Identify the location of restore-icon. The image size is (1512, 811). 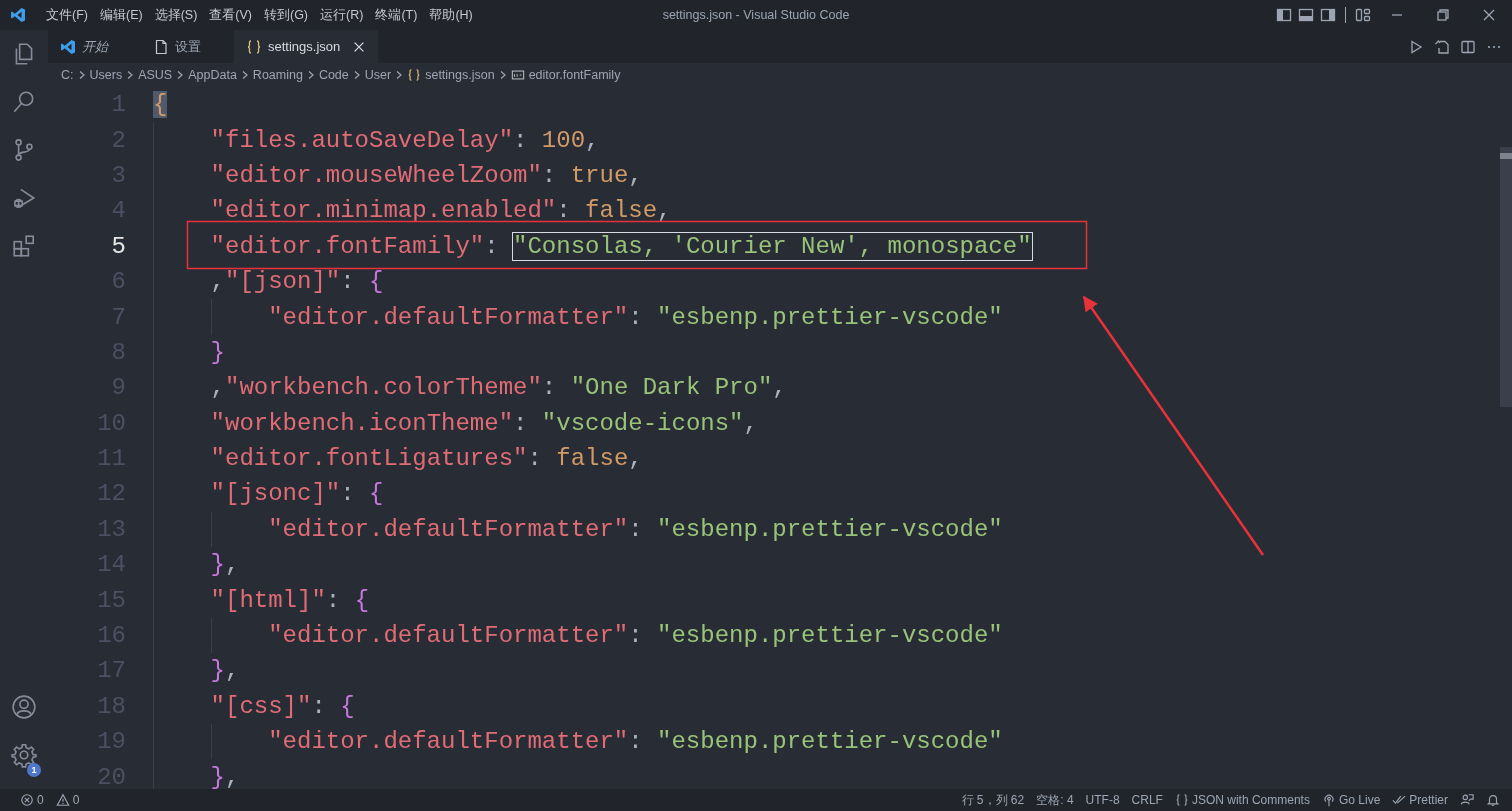
(1443, 15).